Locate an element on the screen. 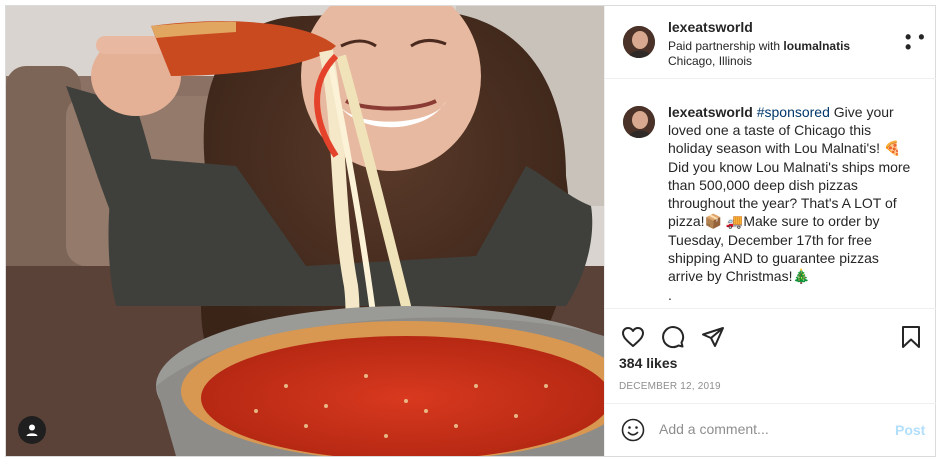  location-link: Chicago, Illinois is located at coordinates (710, 61).